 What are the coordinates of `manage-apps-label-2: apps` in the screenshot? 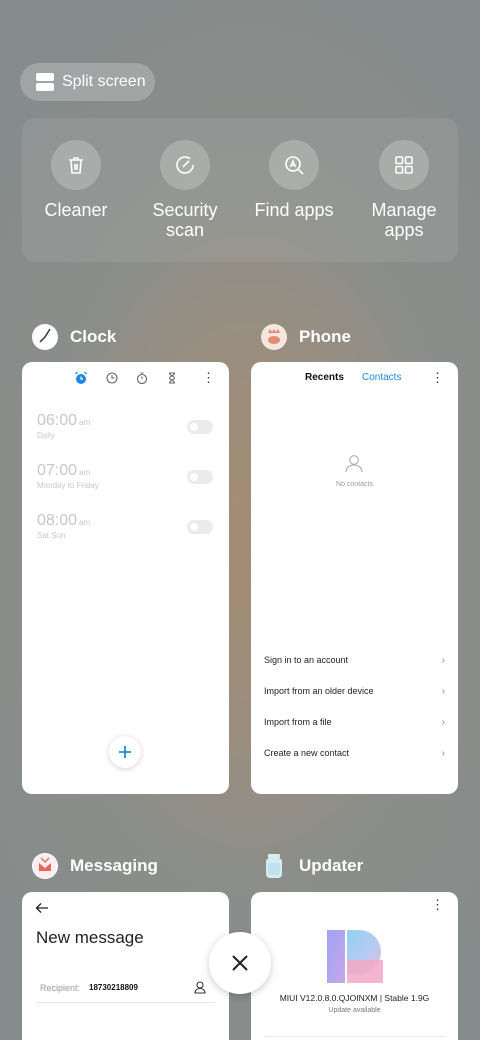 It's located at (404, 230).